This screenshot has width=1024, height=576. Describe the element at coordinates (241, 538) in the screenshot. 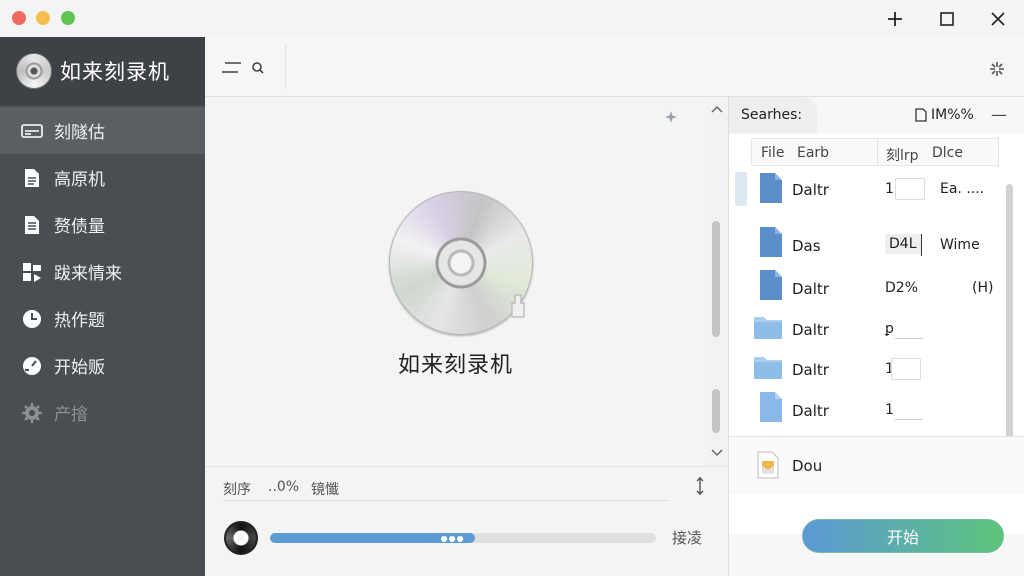

I see `burning-disc-icon` at that location.